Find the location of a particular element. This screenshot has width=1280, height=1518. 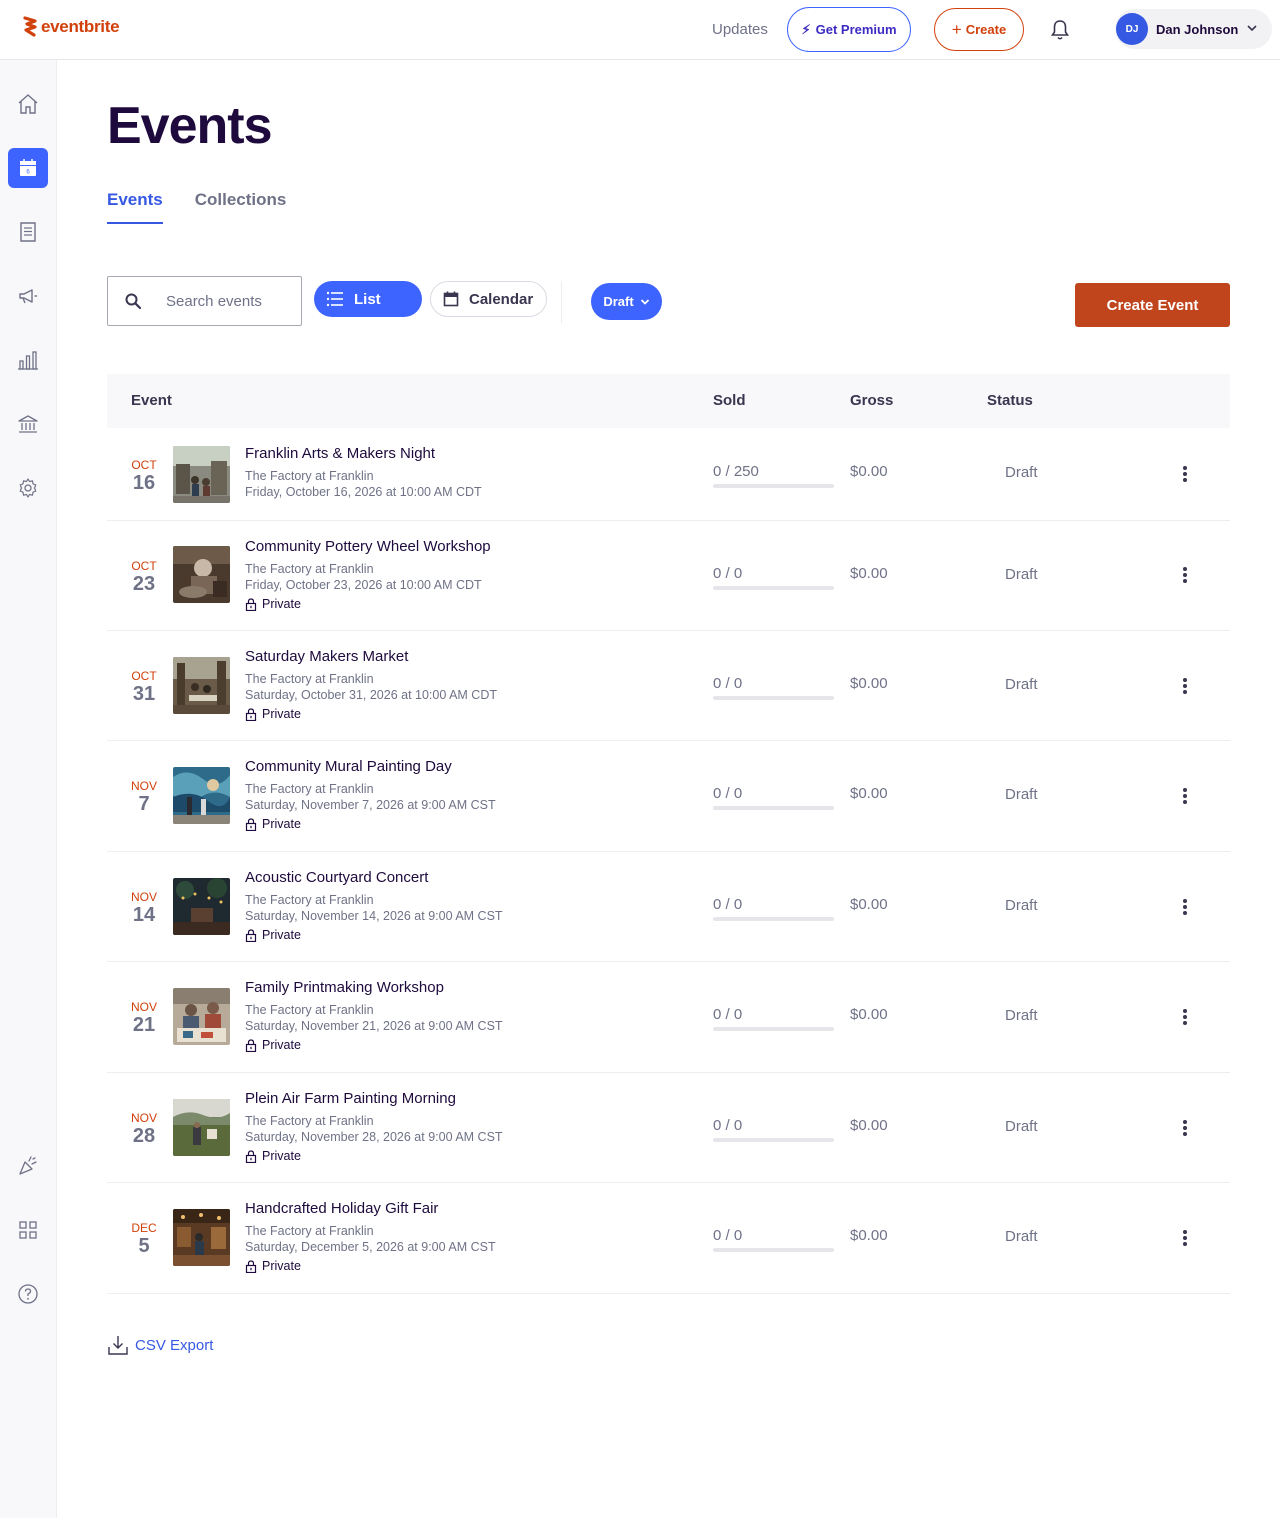

bell-icon is located at coordinates (1060, 30).